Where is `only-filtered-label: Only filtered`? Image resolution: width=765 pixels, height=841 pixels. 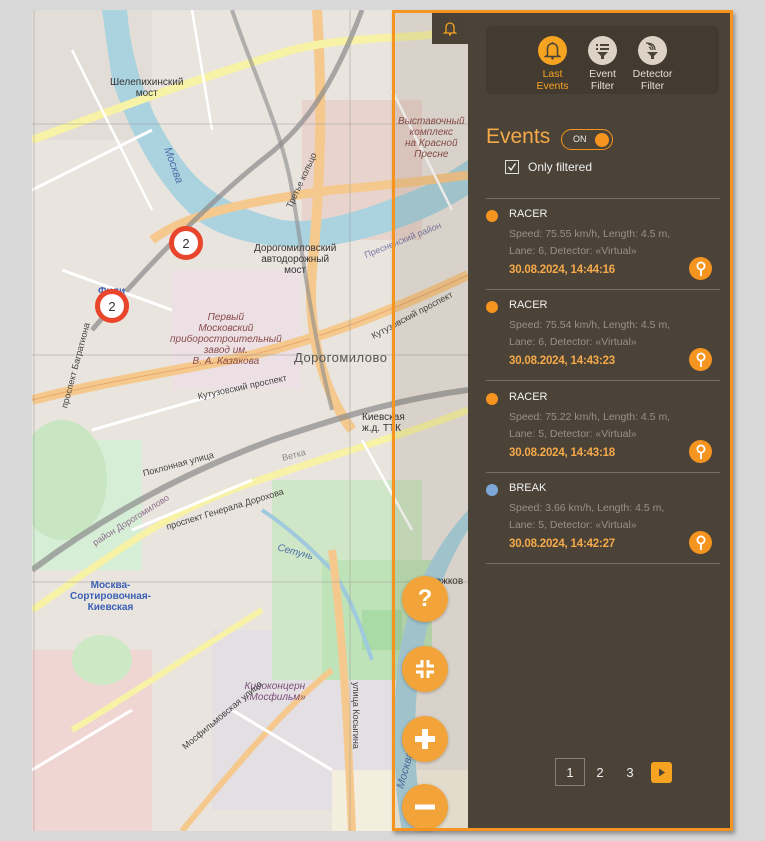
only-filtered-label: Only filtered is located at coordinates (560, 167).